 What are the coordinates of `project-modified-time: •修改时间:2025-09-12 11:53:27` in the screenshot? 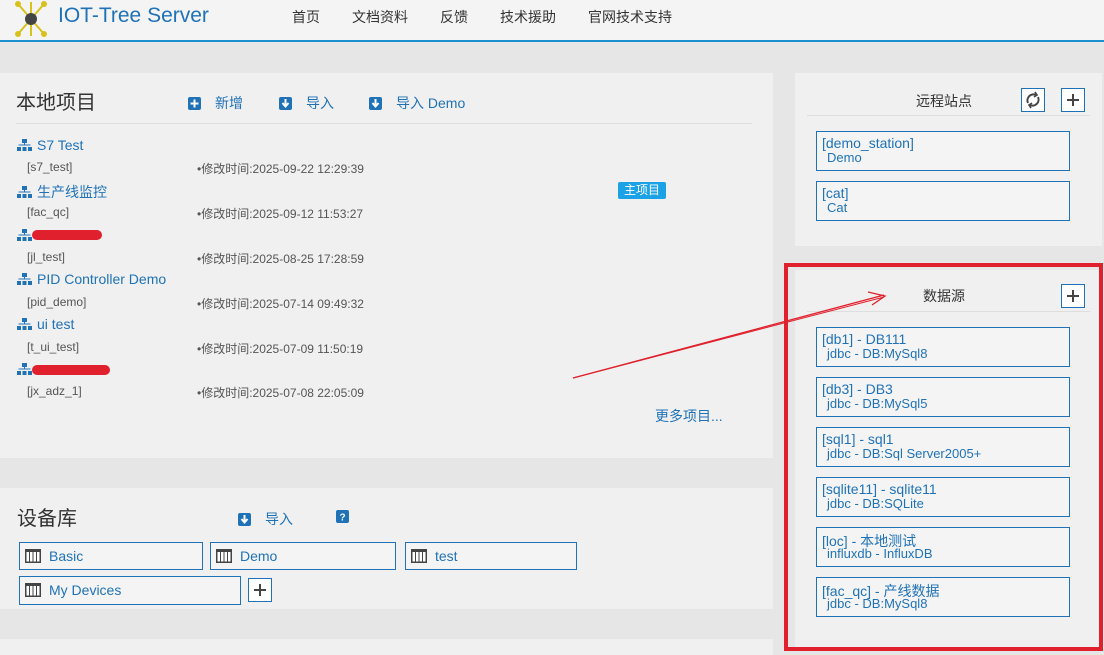 It's located at (280, 214).